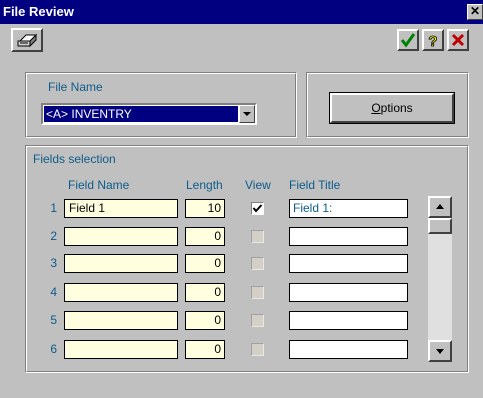  I want to click on column-header-field-title: Field Title, so click(315, 185).